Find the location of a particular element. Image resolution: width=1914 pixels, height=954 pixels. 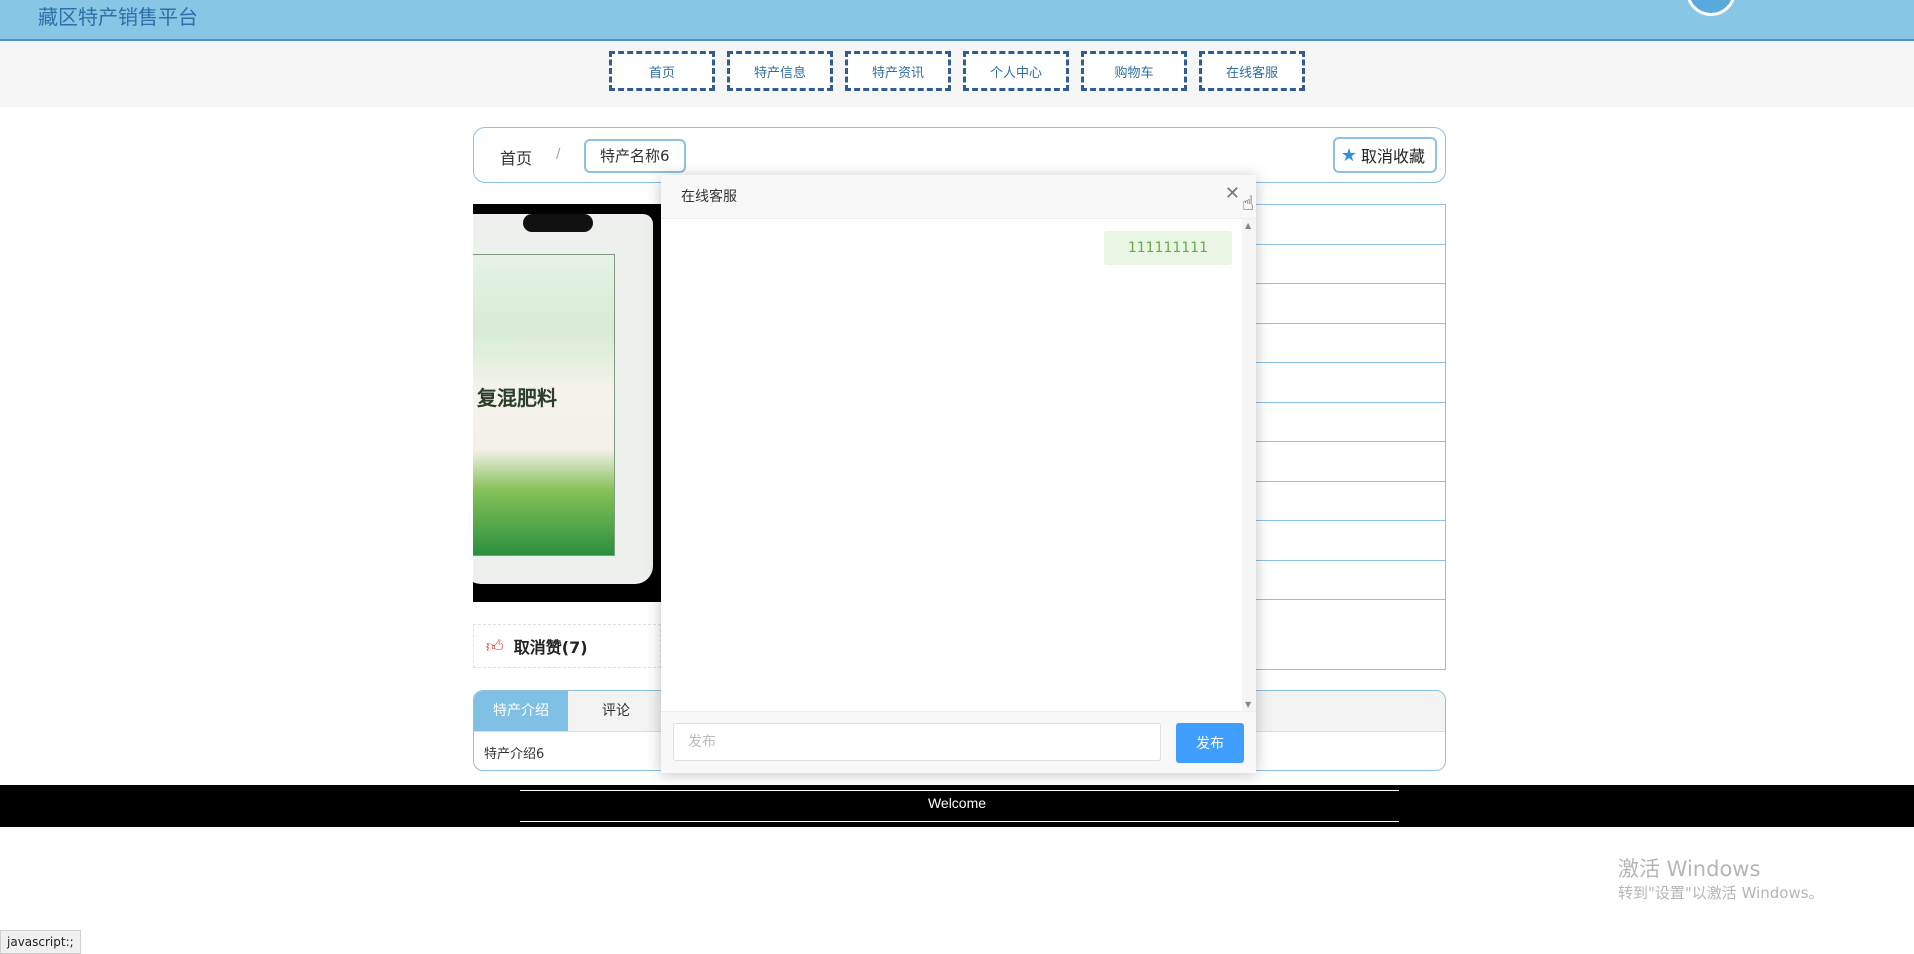

product-image: 复混肥料 is located at coordinates (567, 403).